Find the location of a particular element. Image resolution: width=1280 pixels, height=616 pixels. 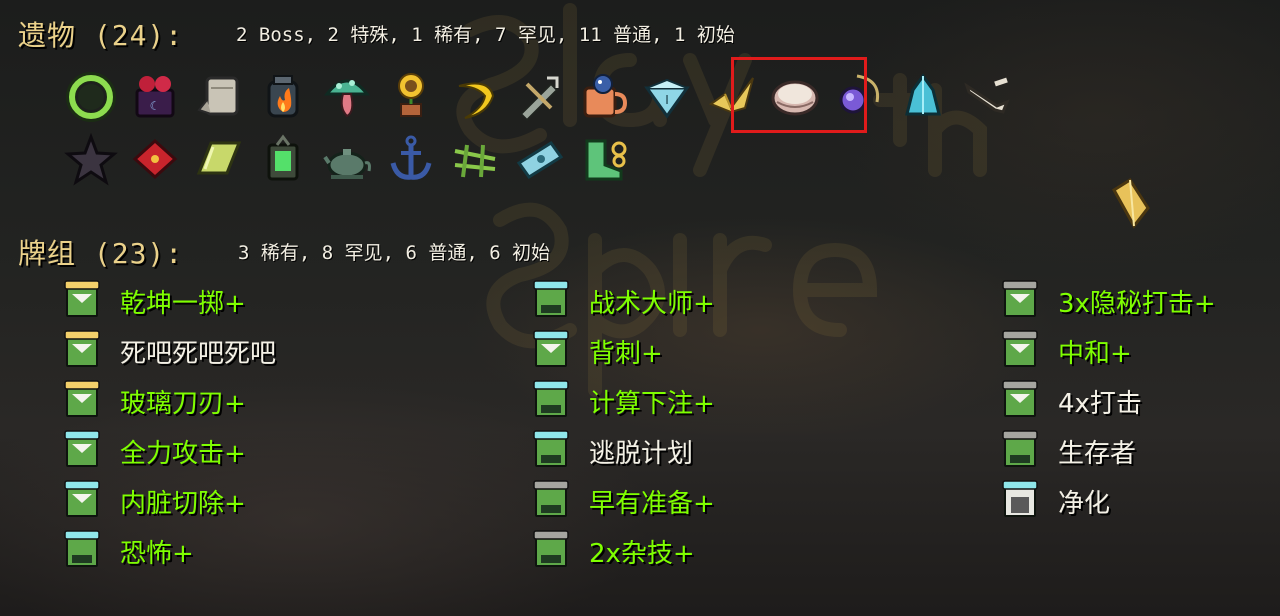

sunflower-icon is located at coordinates (411, 96).